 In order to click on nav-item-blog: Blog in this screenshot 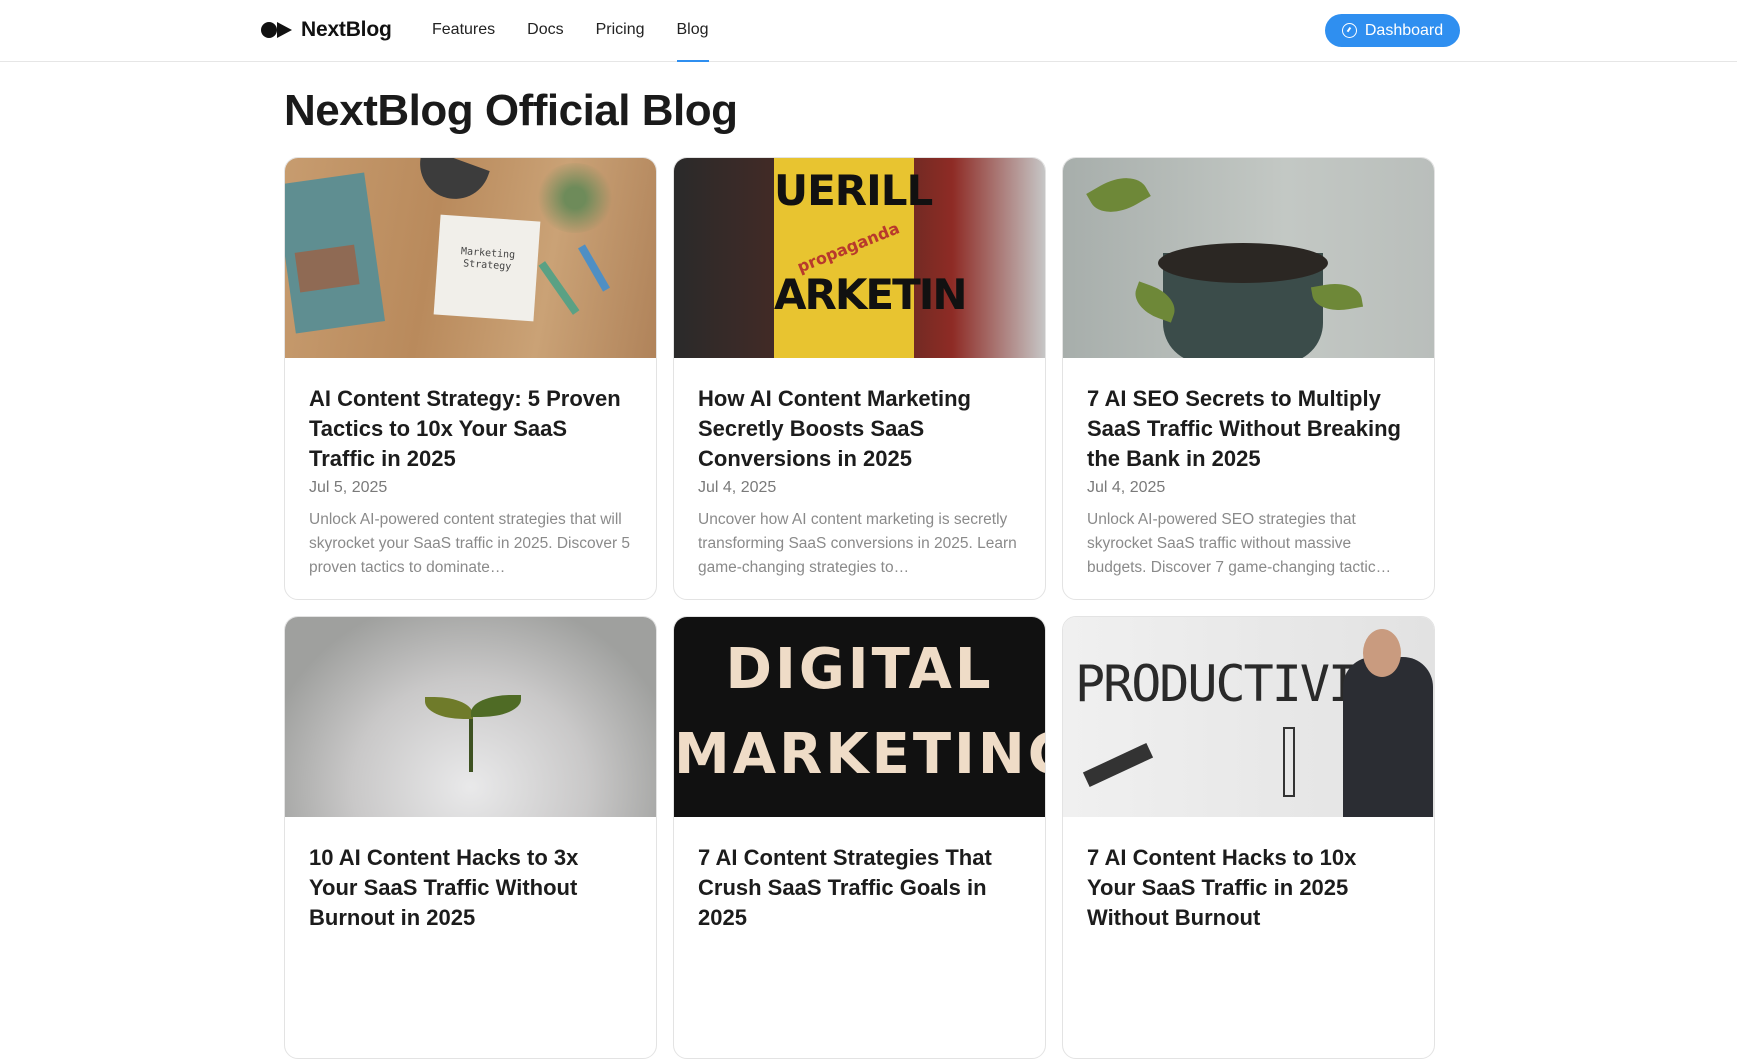, I will do `click(692, 31)`.